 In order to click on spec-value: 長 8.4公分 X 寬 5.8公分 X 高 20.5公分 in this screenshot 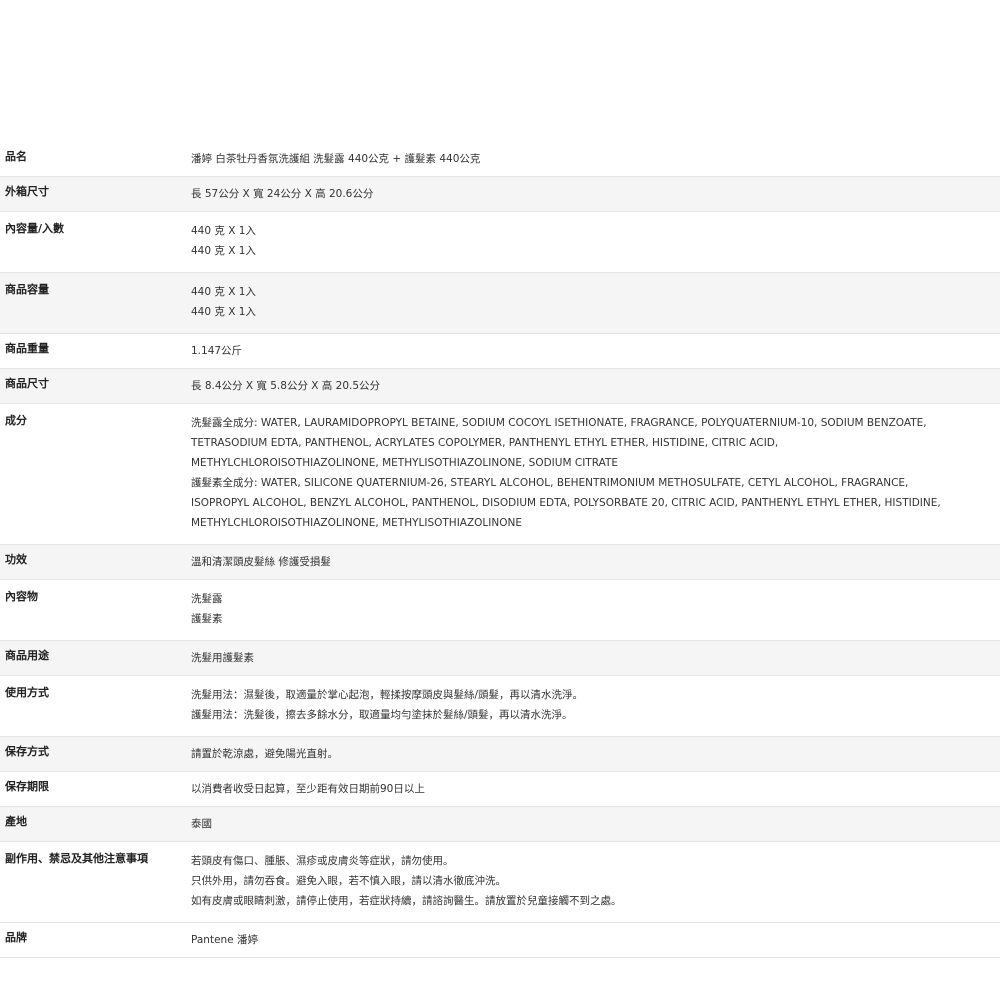, I will do `click(593, 386)`.